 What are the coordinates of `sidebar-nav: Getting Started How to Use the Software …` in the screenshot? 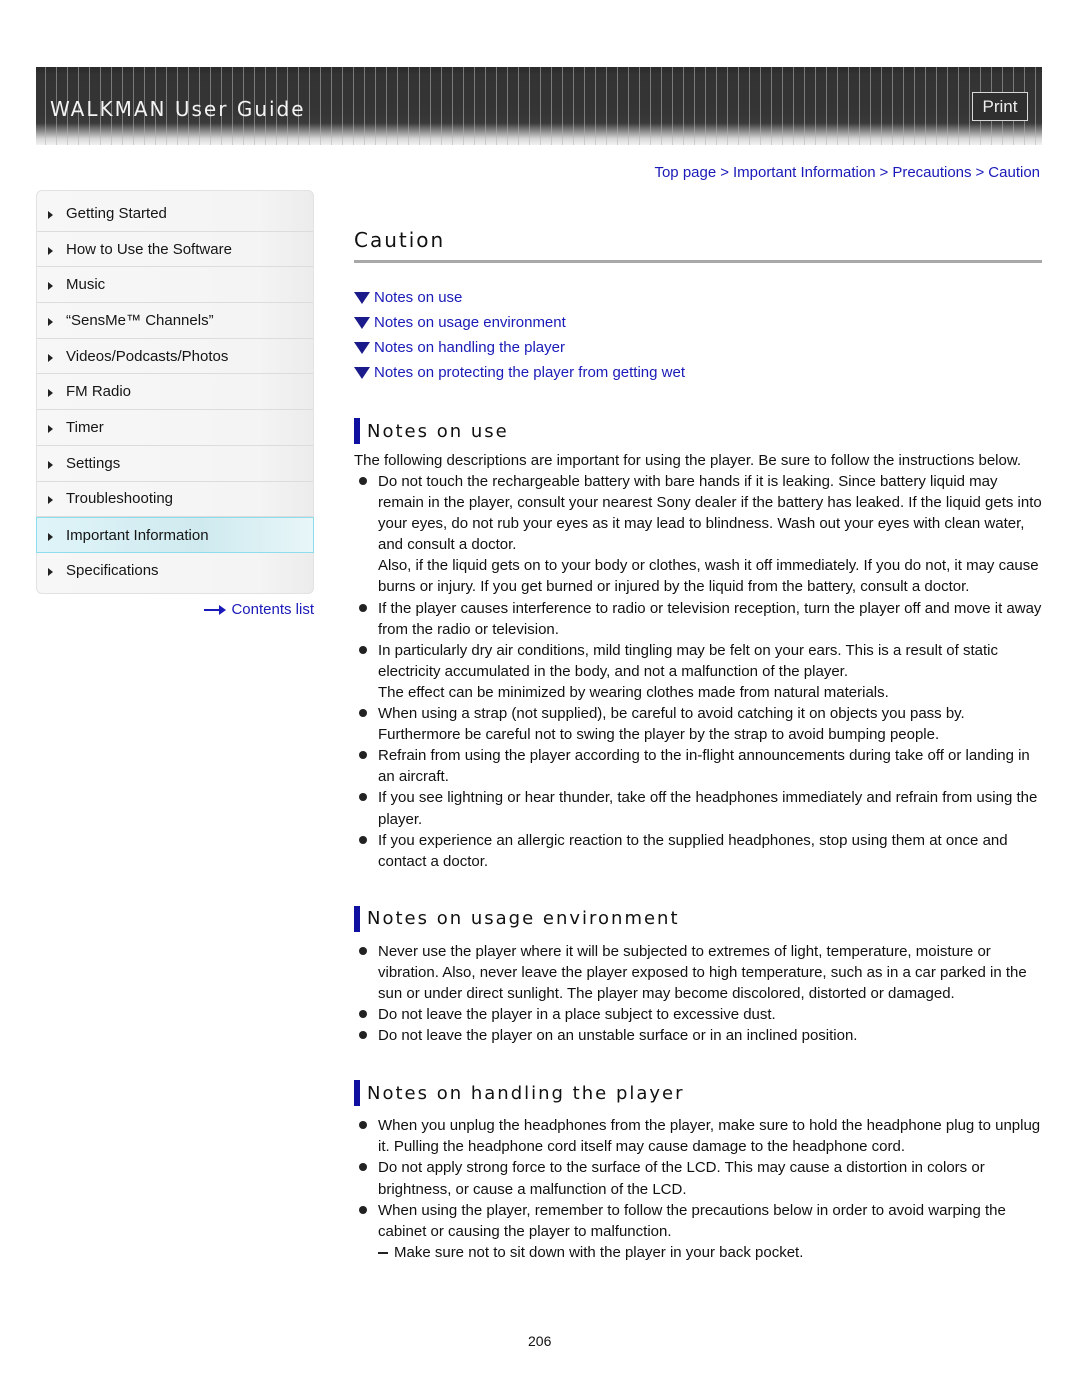 It's located at (175, 392).